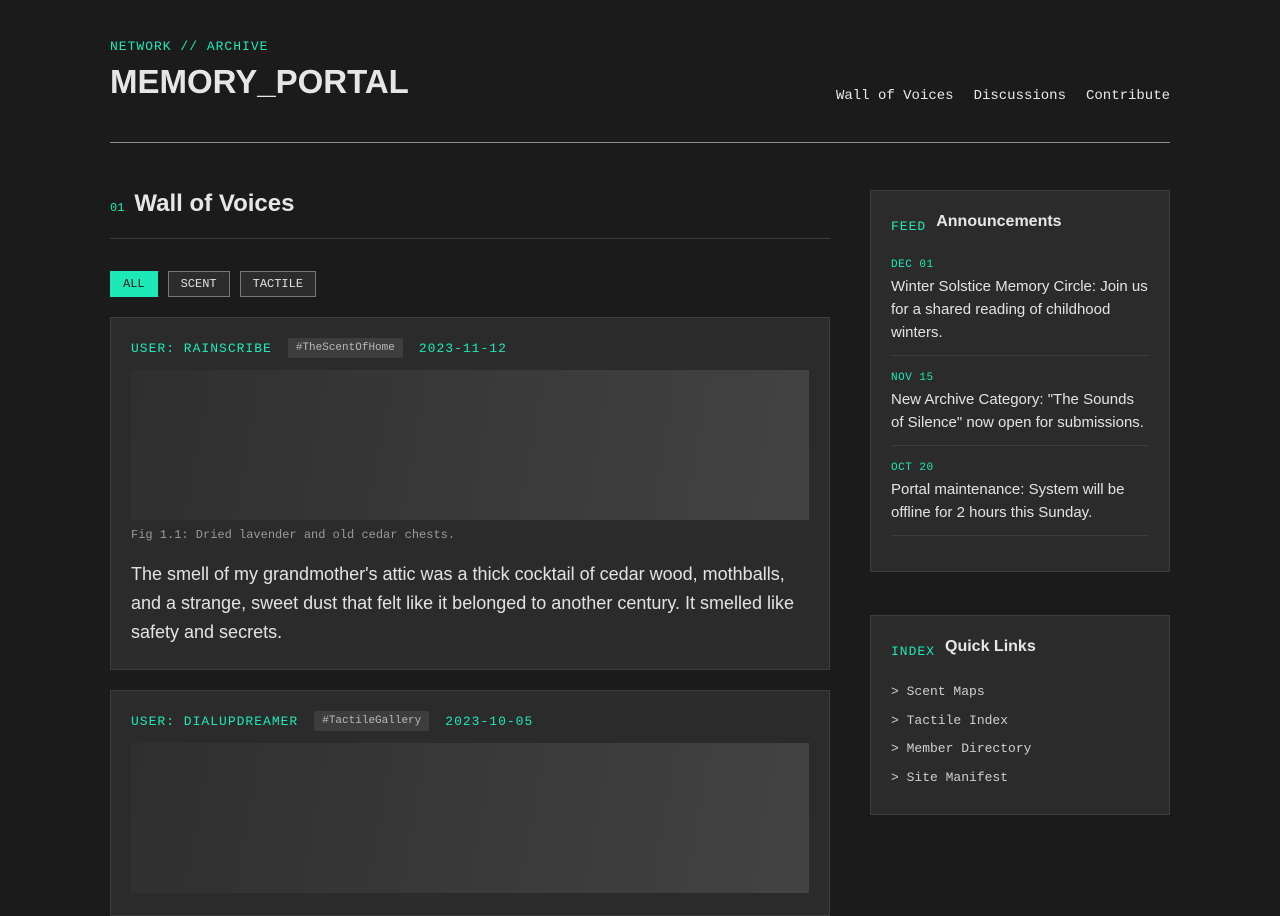  Describe the element at coordinates (372, 721) in the screenshot. I see `post-tag: #TactileGallery` at that location.